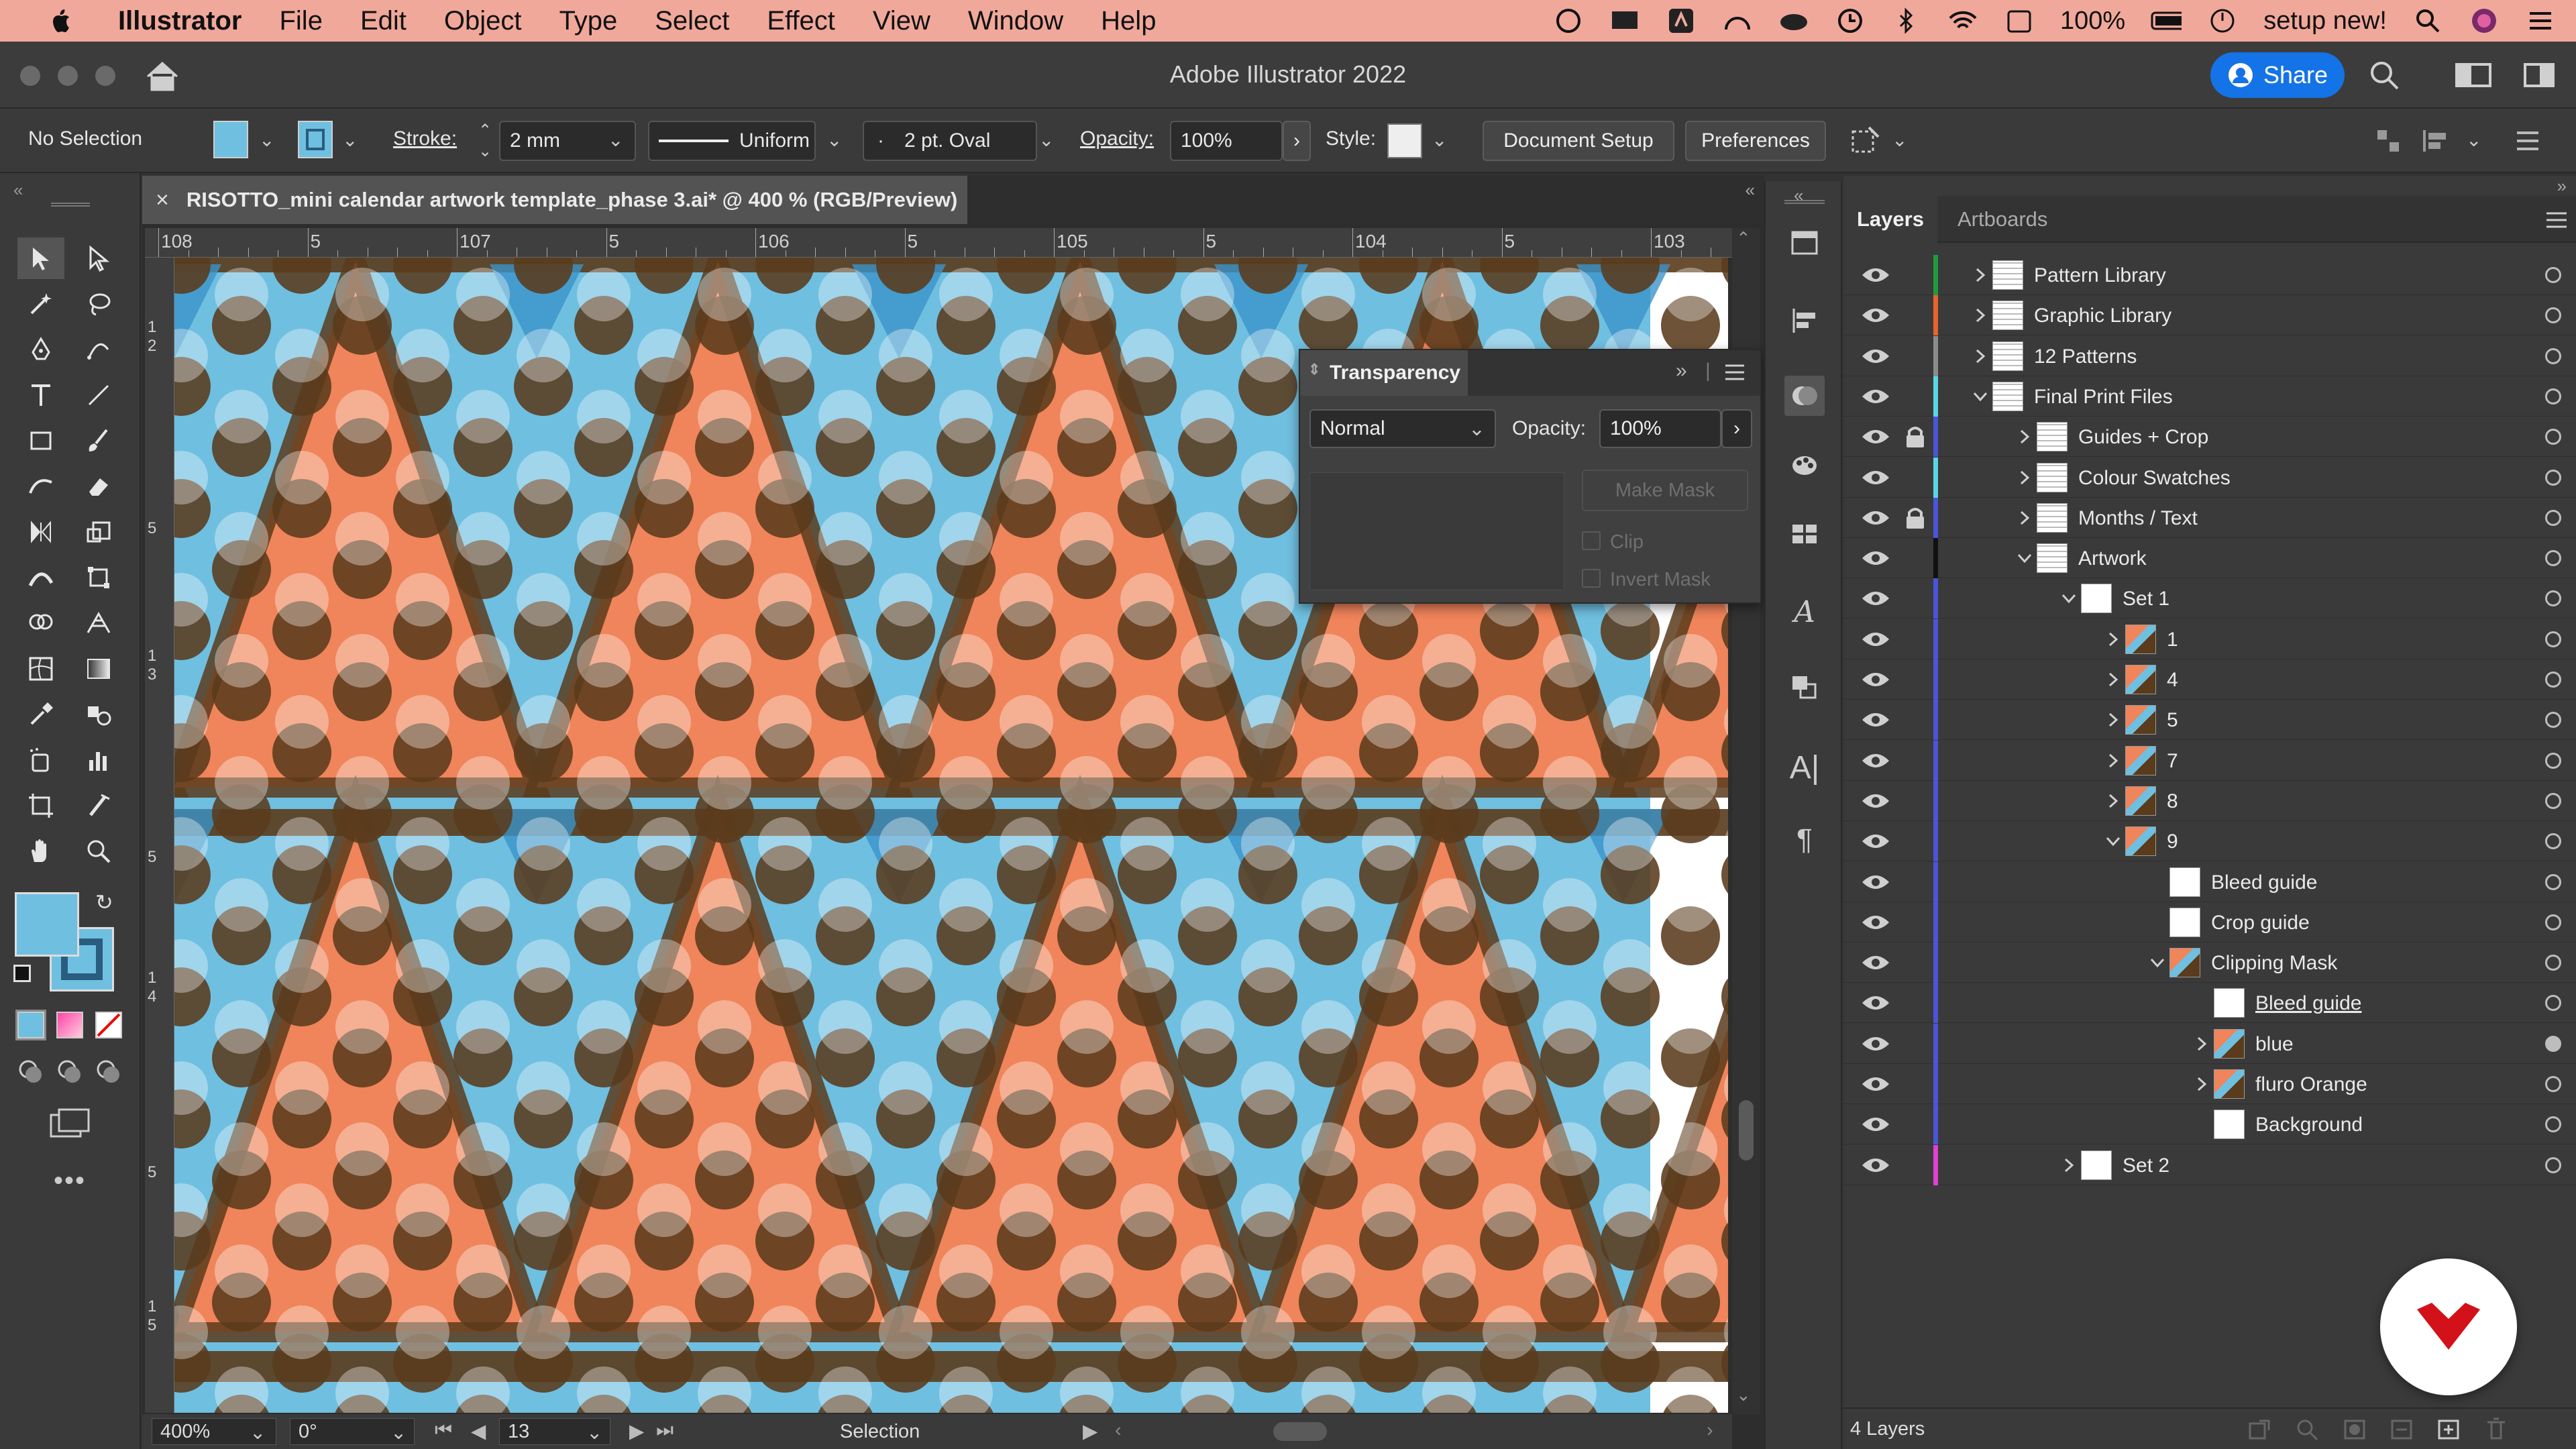 This screenshot has height=1449, width=2576. Describe the element at coordinates (2274, 963) in the screenshot. I see `layer-name: Clipping Mask` at that location.